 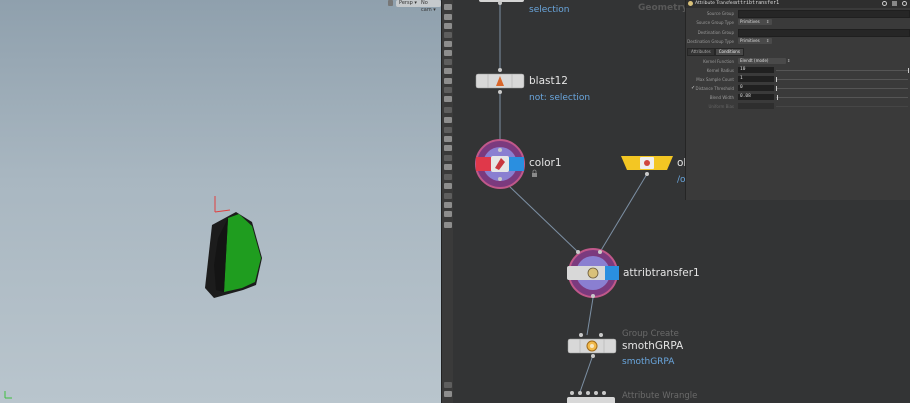 I want to click on select-tool-icon, so click(x=448, y=7).